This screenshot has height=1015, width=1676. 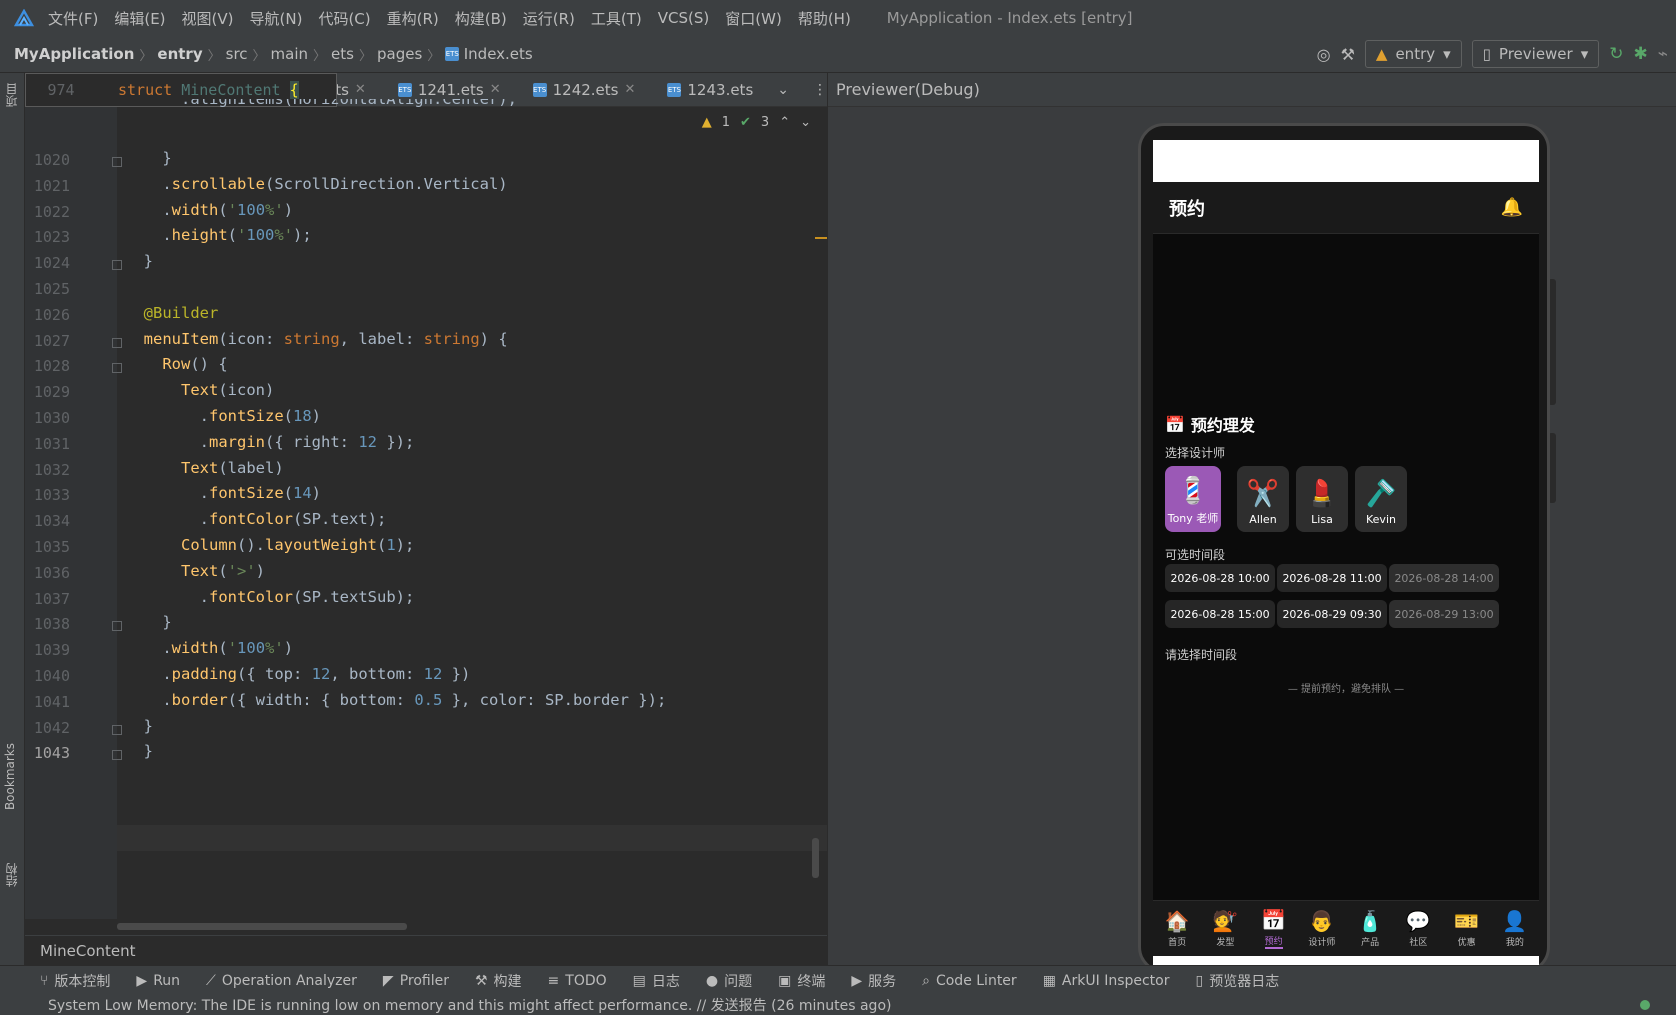 What do you see at coordinates (416, 981) in the screenshot?
I see `tool-profiler: ◤ Profiler` at bounding box center [416, 981].